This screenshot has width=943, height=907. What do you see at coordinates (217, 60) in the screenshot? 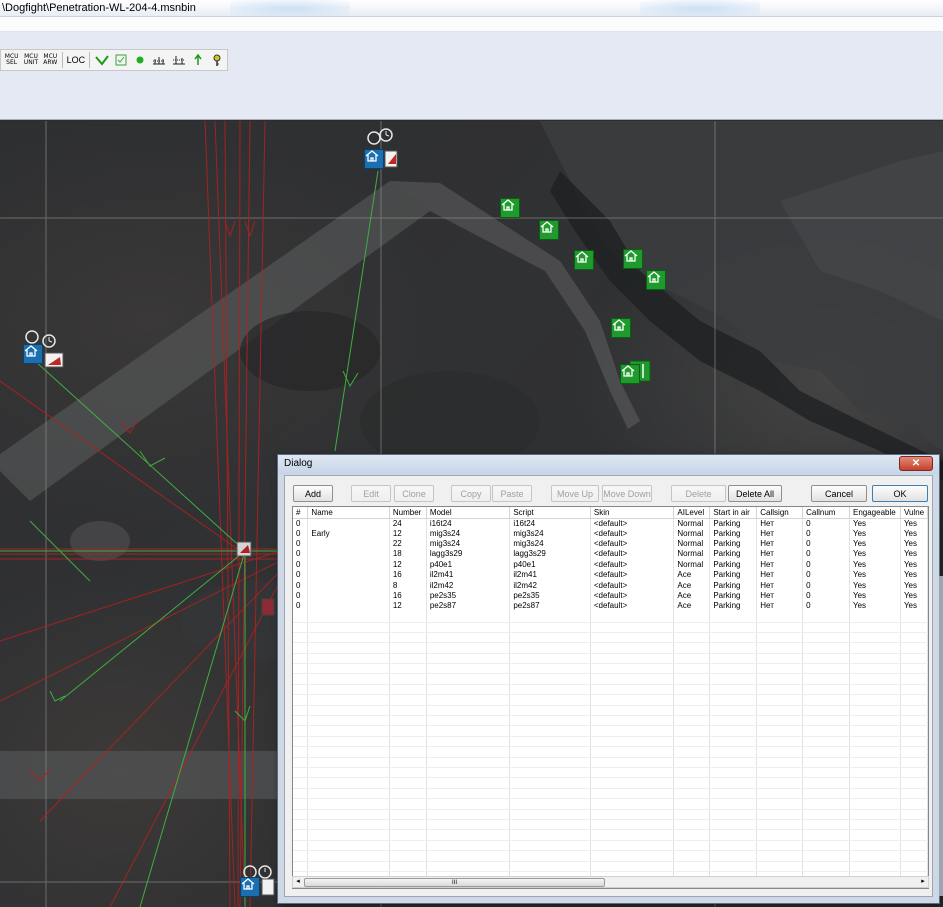
I see `key-icon` at bounding box center [217, 60].